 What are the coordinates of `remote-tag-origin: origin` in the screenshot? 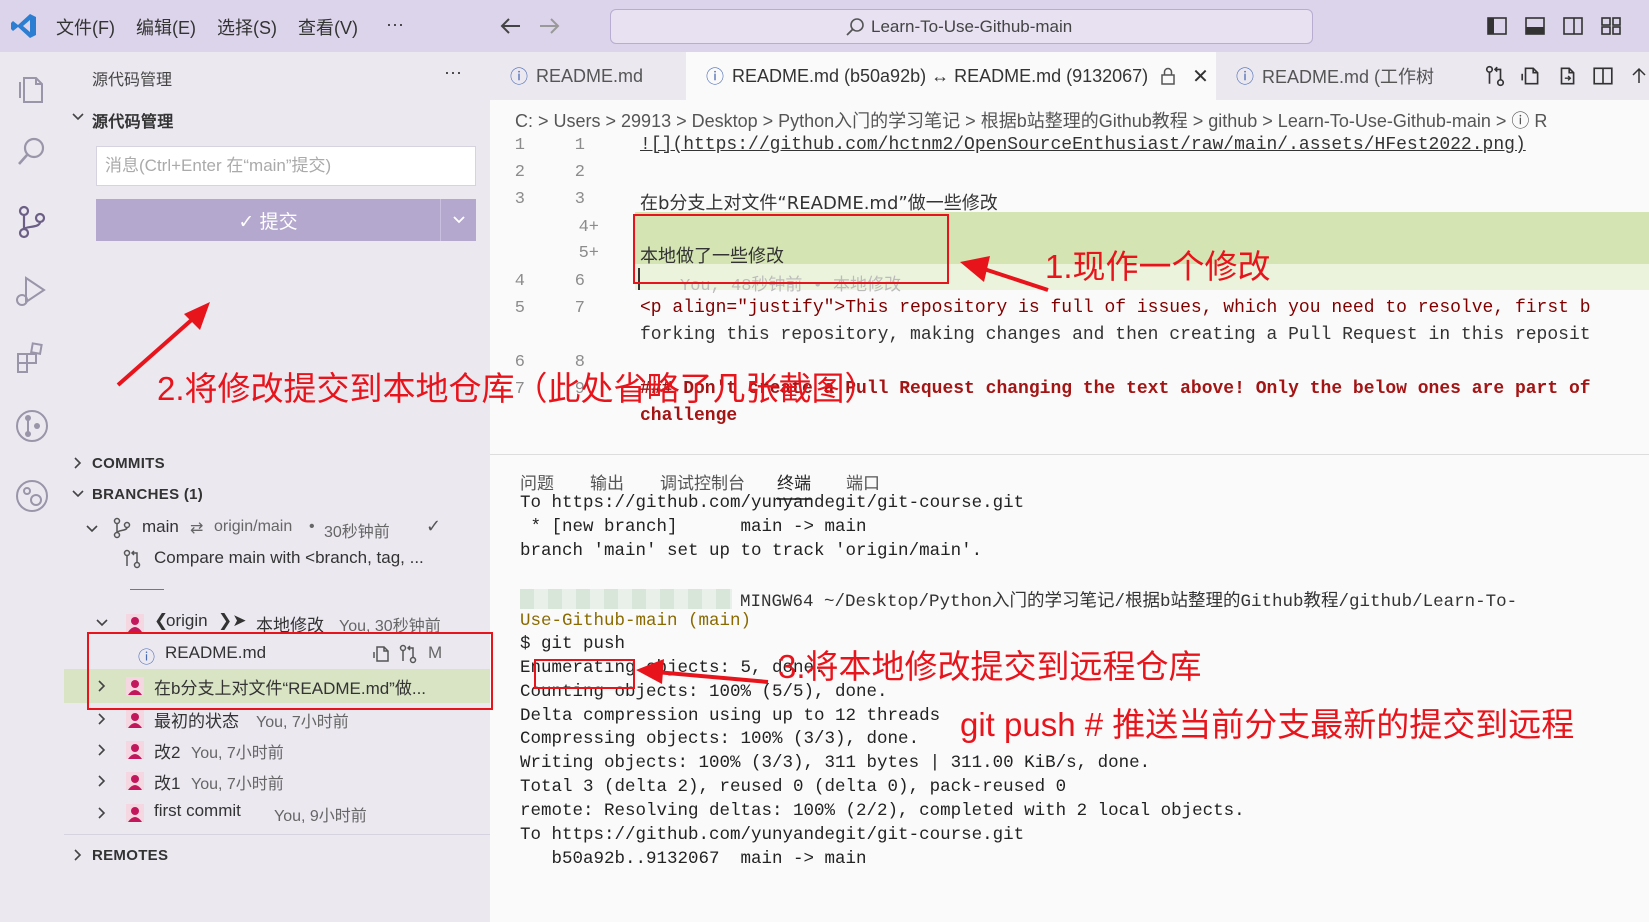 It's located at (187, 620).